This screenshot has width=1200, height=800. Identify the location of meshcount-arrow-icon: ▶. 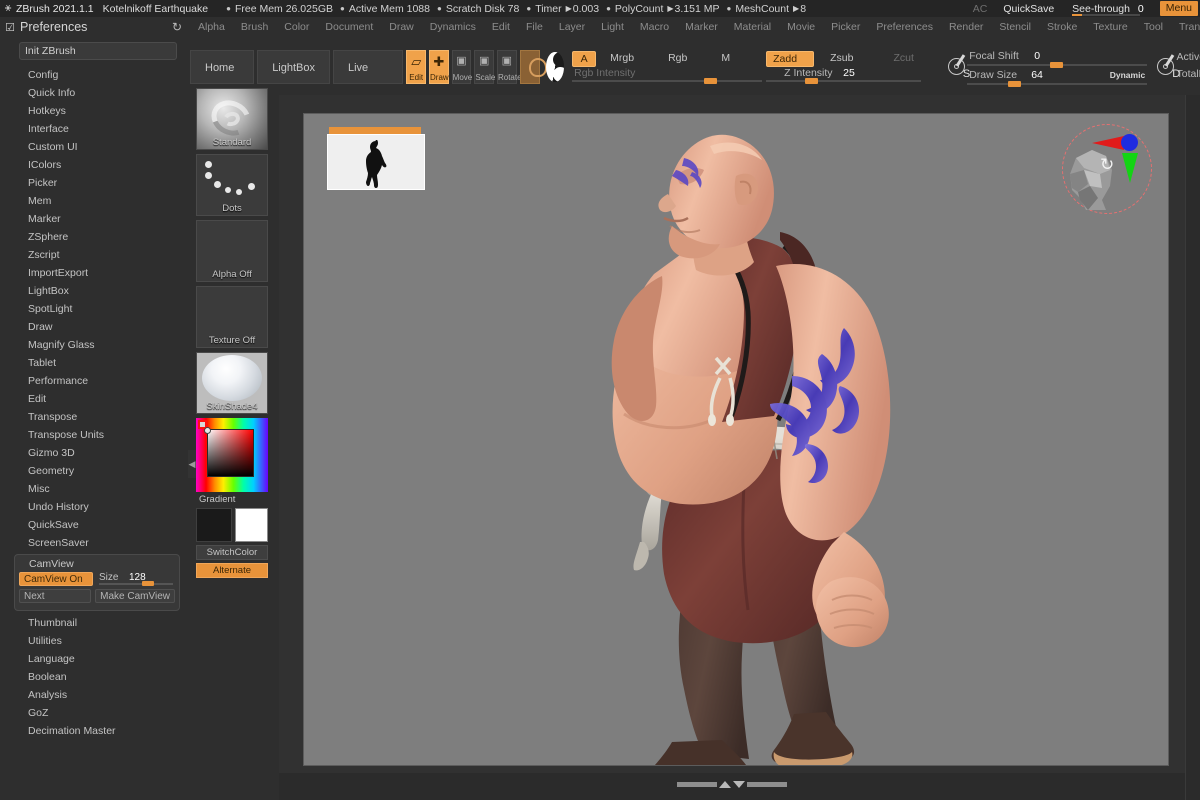
(796, 8).